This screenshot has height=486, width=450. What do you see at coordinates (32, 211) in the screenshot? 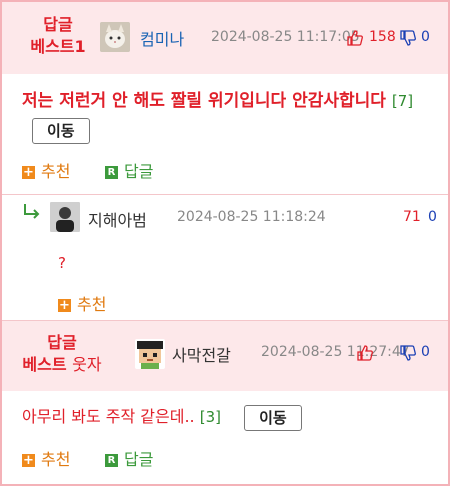
I see `reply-arrow-icon` at bounding box center [32, 211].